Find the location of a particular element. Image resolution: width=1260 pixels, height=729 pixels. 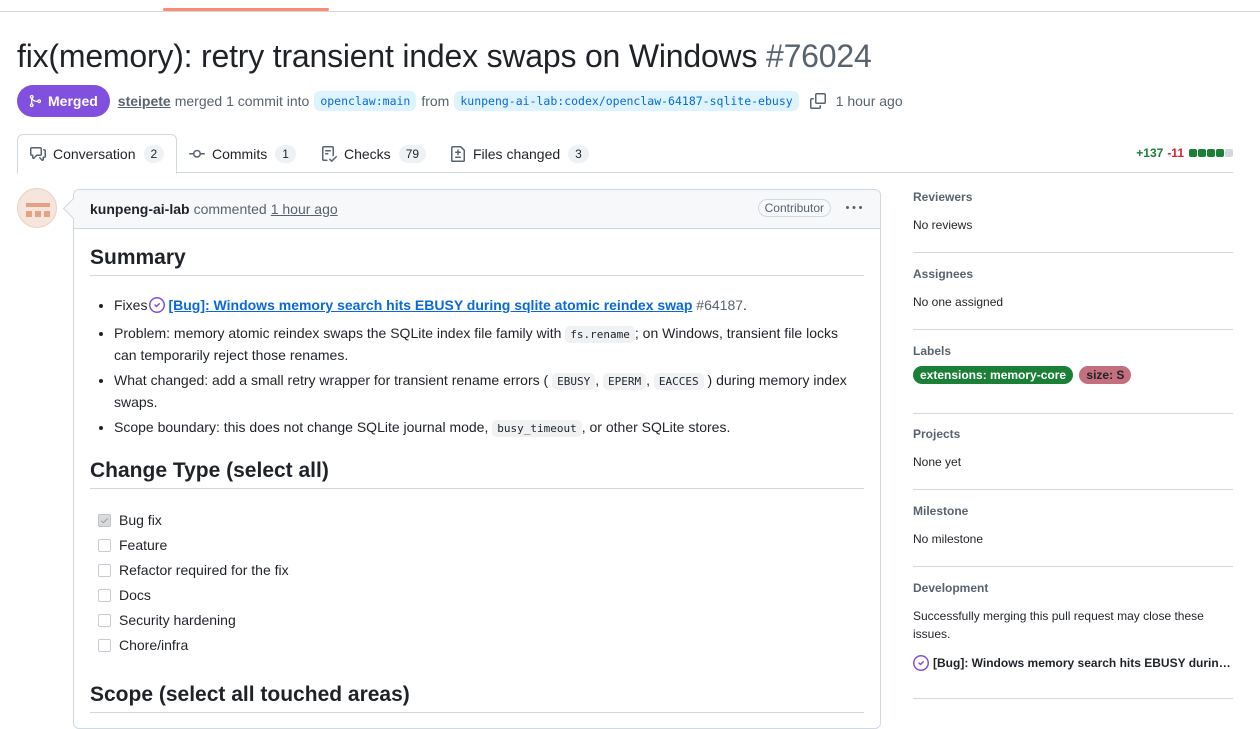

copy-icon is located at coordinates (817, 101).